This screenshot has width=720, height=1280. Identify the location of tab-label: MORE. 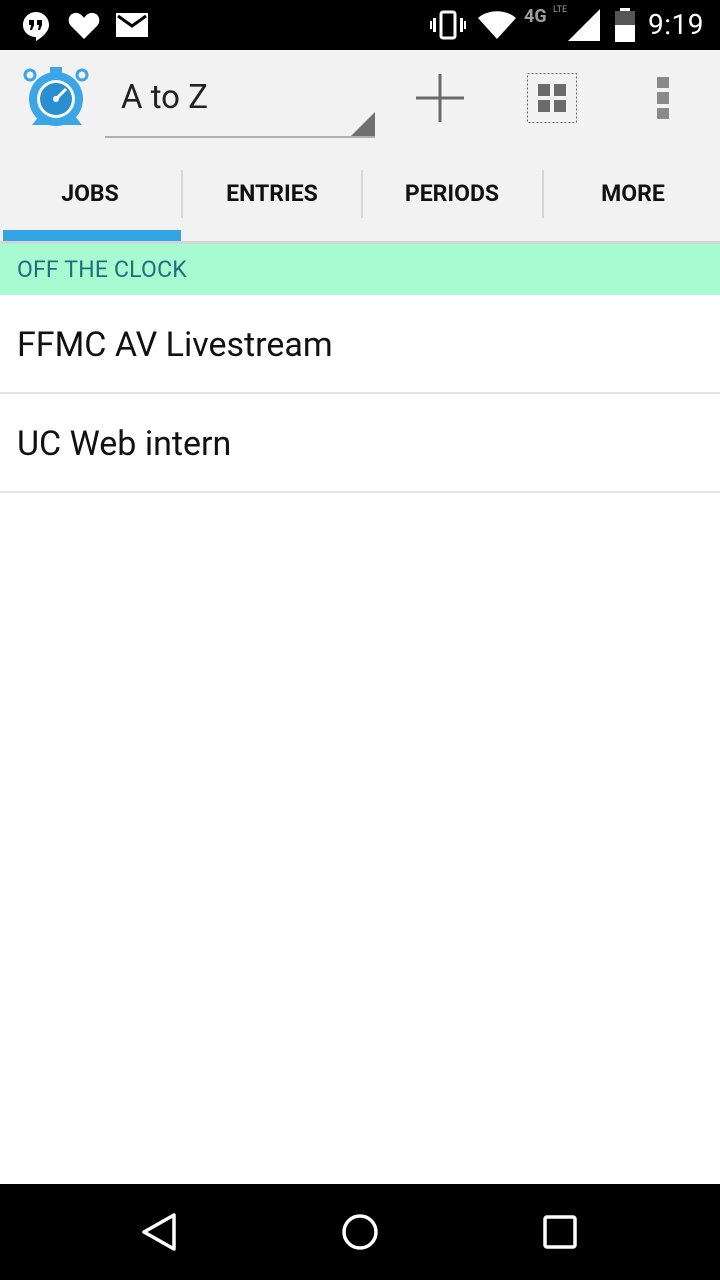
(633, 193).